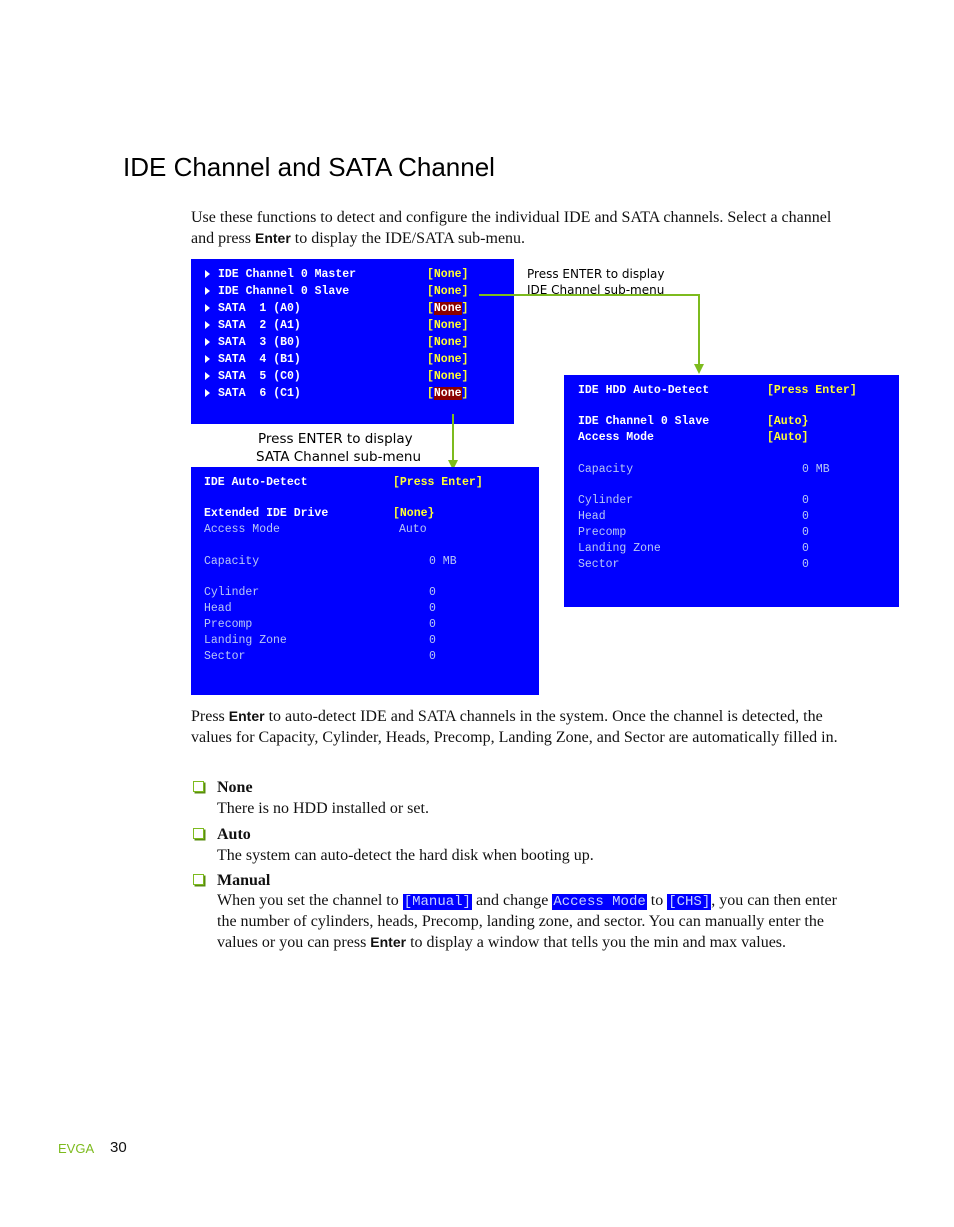  I want to click on hdd-auto-detect-label: IDE HDD Auto-Detect, so click(643, 391).